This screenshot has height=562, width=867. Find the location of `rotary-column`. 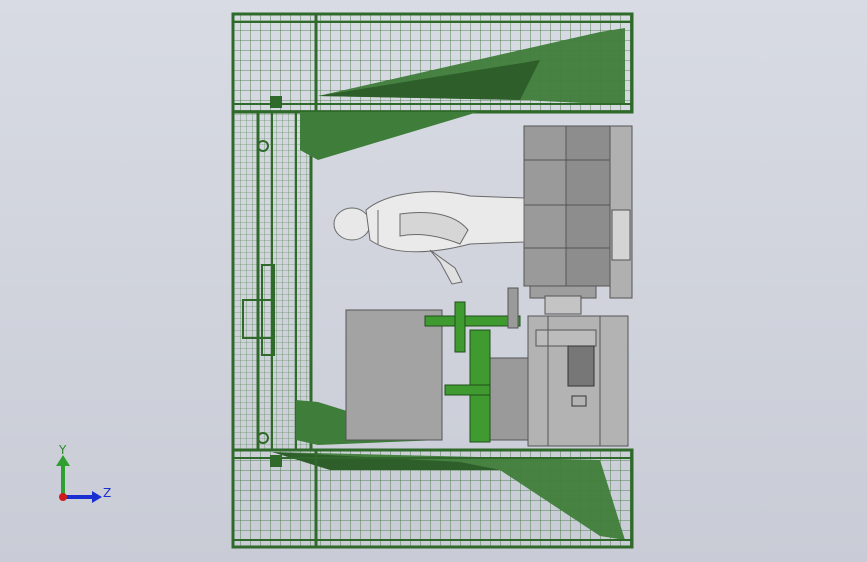

rotary-column is located at coordinates (563, 300).